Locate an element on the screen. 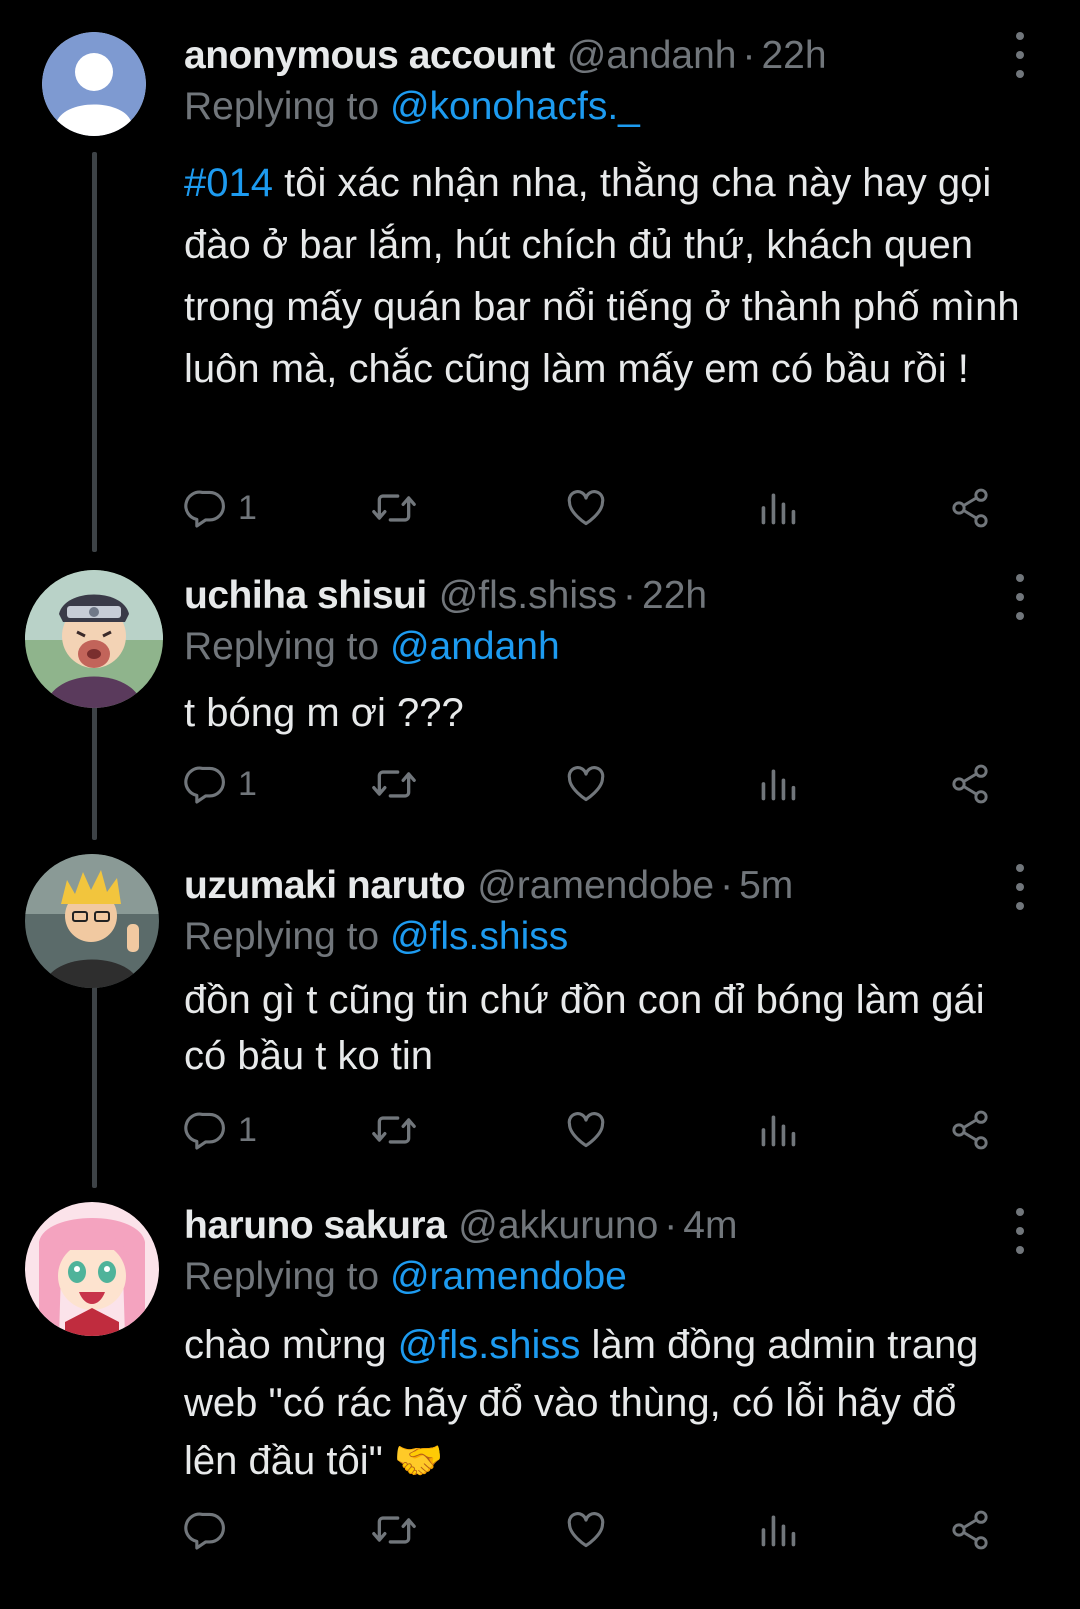  tweet-header: anonymous account @andanh · 22h is located at coordinates (602, 56).